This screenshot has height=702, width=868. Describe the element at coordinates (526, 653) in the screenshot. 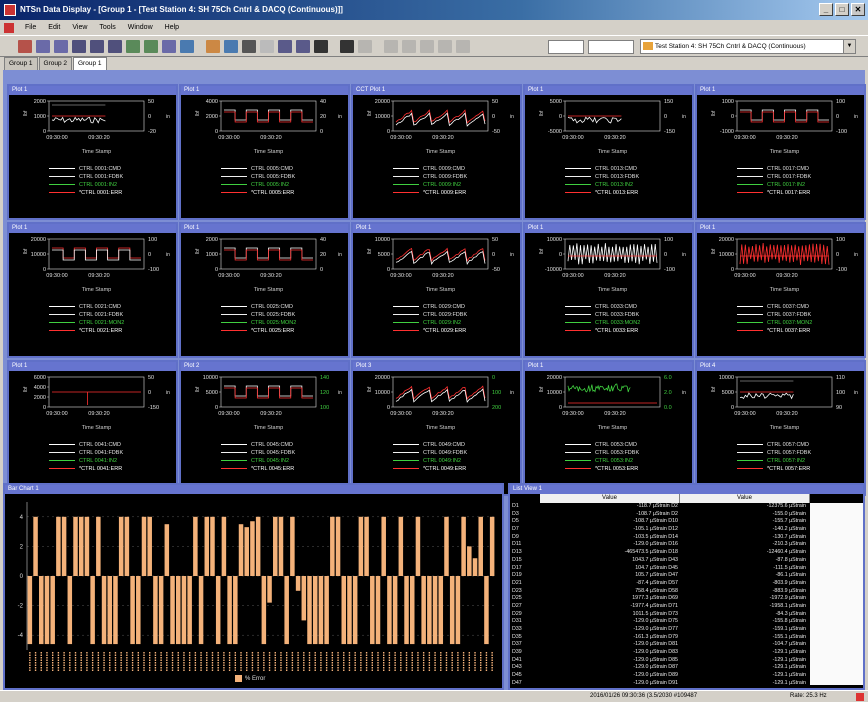

I see `list-row-name: D39` at that location.